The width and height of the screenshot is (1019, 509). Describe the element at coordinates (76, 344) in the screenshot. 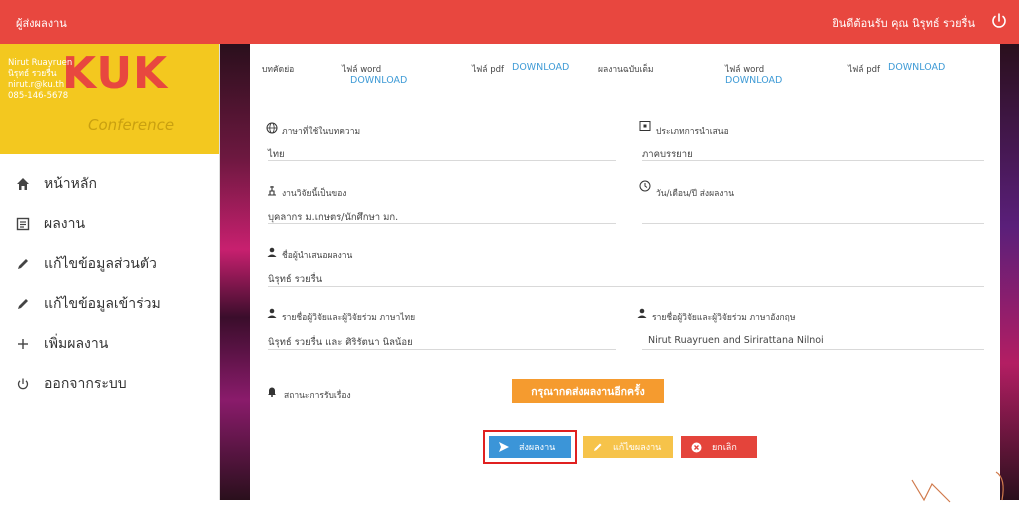

I see `sidebar-item-label: เพิ่มผลงาน` at that location.